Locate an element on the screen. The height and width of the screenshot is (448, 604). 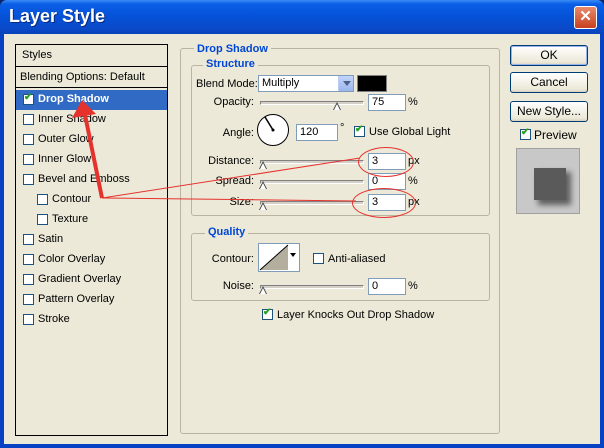
style-item-label: Gradient Overlay is located at coordinates (80, 279).